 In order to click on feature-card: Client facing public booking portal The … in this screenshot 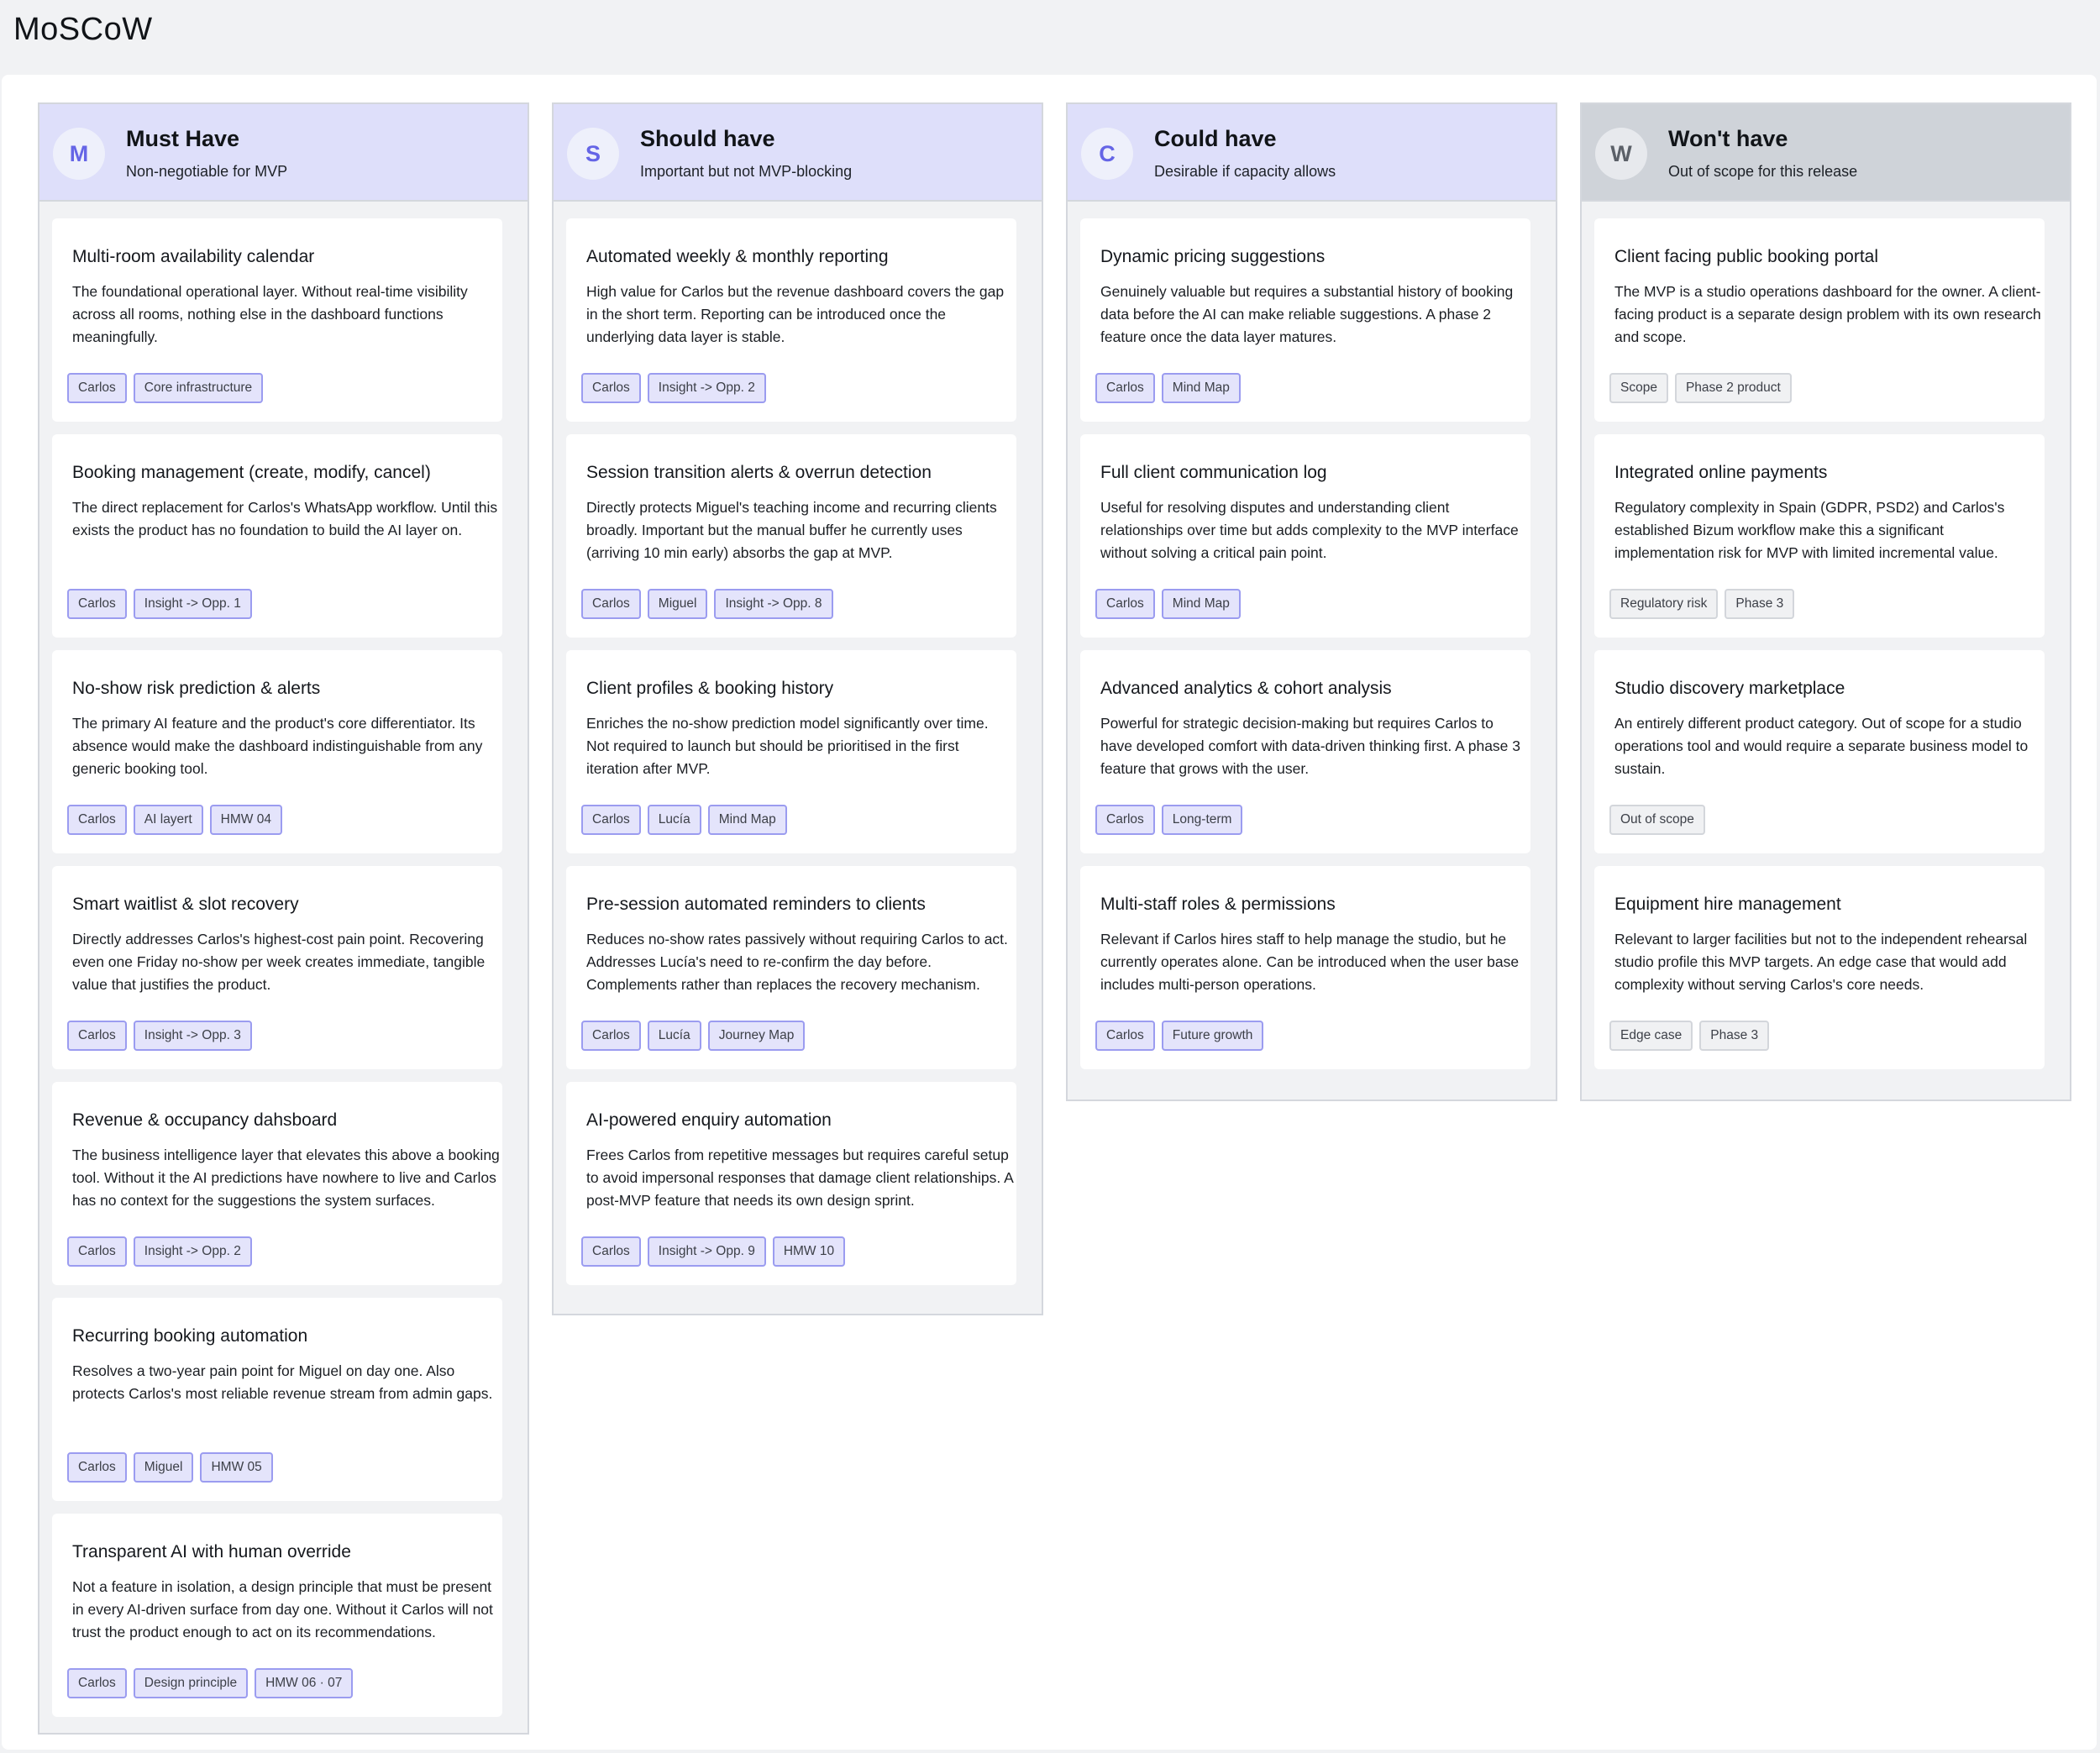, I will do `click(1819, 320)`.